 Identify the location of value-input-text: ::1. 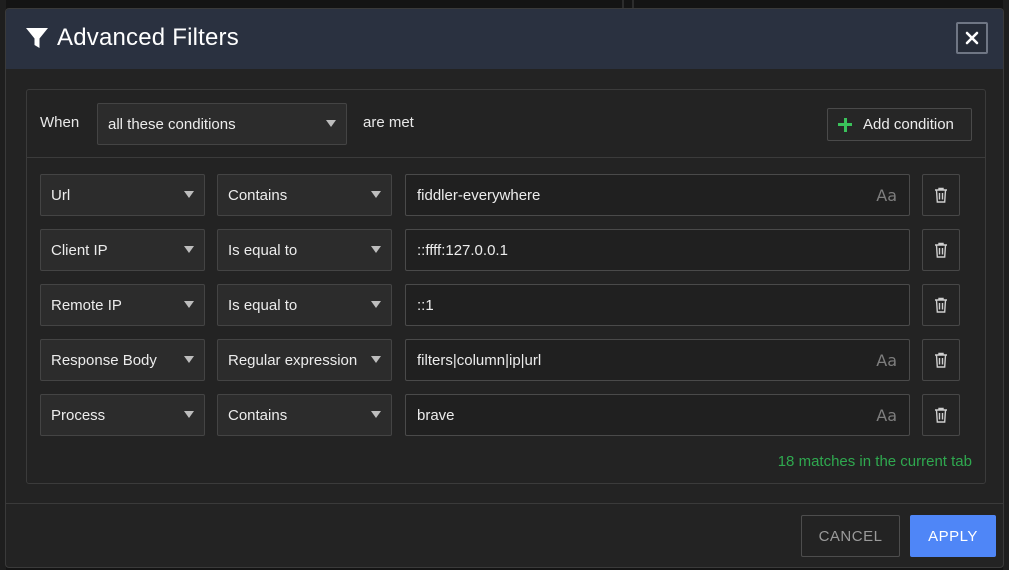
(425, 305).